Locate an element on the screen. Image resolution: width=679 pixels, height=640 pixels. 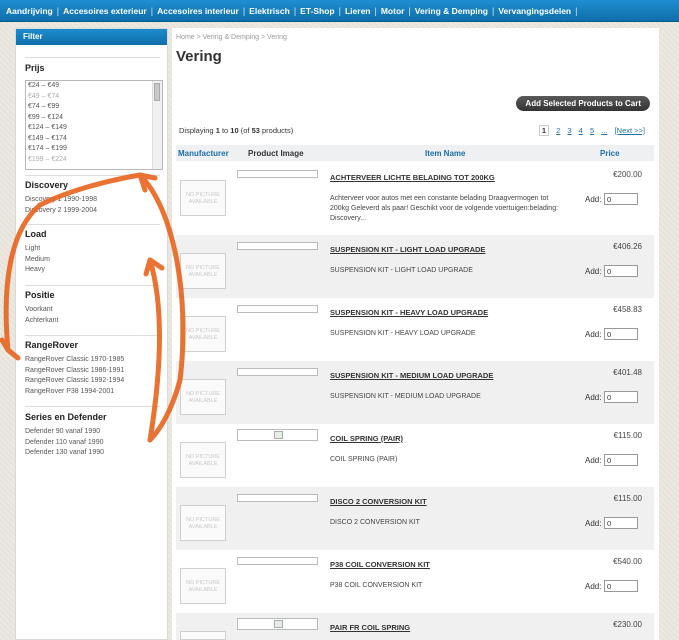
rangerover-option: RangeRover Classic 1970-1985 is located at coordinates (92, 360).